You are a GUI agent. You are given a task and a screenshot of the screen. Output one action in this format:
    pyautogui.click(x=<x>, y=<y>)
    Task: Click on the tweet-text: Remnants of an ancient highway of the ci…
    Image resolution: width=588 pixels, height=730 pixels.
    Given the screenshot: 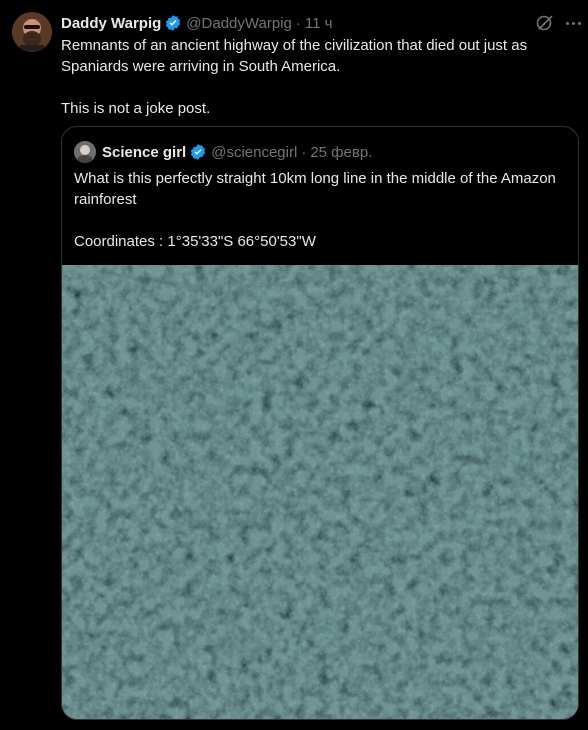 What is the action you would take?
    pyautogui.click(x=318, y=77)
    